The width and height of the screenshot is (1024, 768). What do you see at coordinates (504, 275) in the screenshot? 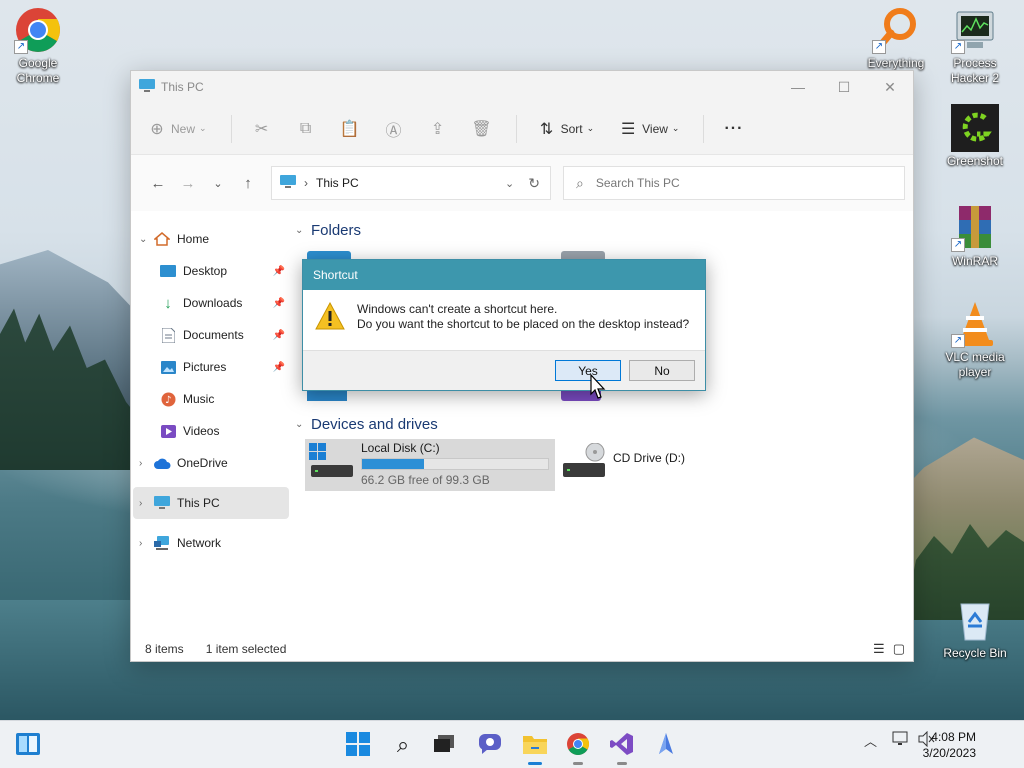
I see `dialog-titlebar: Shortcut` at bounding box center [504, 275].